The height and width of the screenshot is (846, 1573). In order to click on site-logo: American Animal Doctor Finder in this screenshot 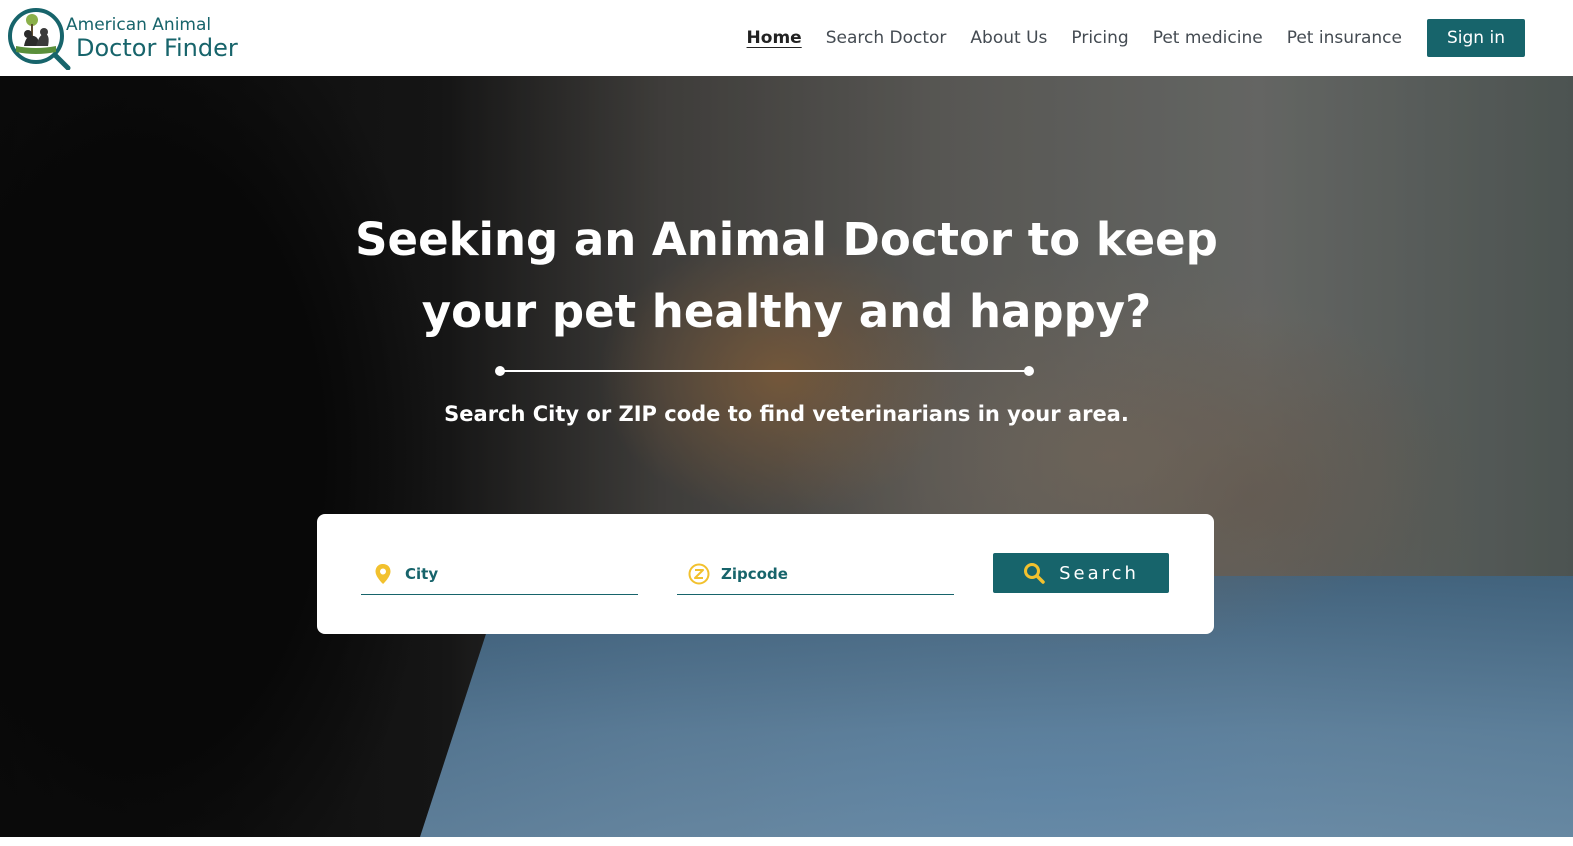, I will do `click(122, 38)`.